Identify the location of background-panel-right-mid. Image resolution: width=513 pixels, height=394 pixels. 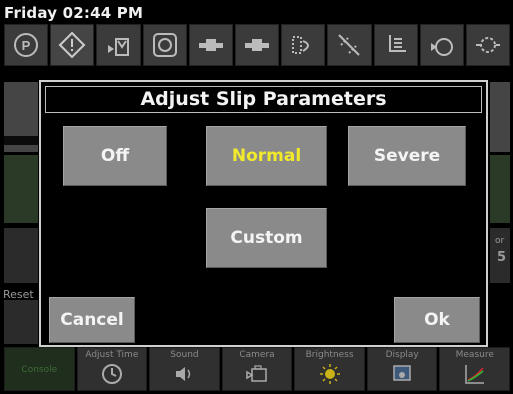
(500, 189).